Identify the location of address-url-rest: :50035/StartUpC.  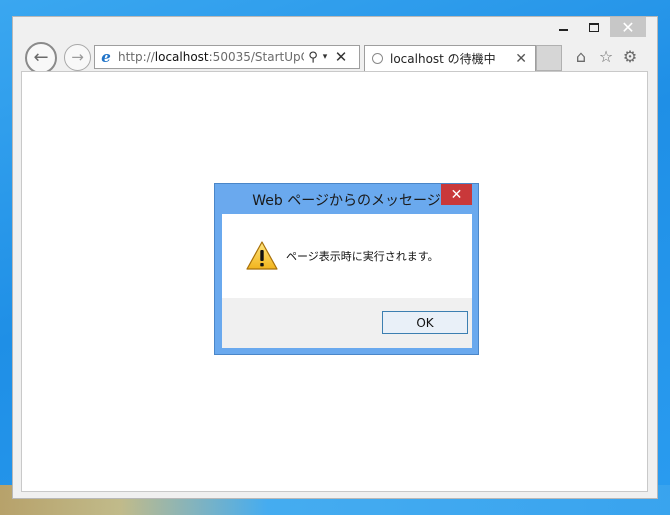
(256, 57).